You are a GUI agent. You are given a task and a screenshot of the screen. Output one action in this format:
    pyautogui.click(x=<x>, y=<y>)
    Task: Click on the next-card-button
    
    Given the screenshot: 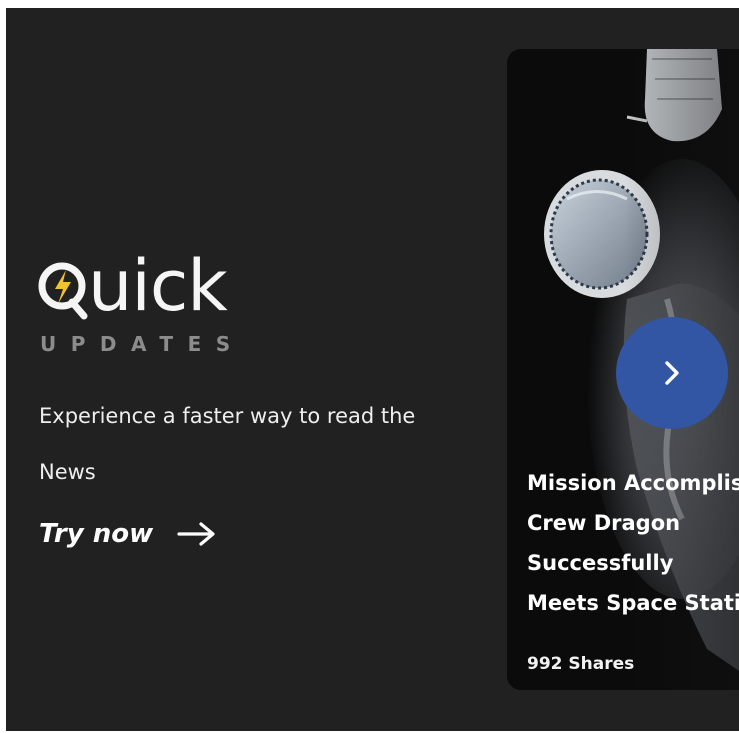 What is the action you would take?
    pyautogui.click(x=672, y=373)
    